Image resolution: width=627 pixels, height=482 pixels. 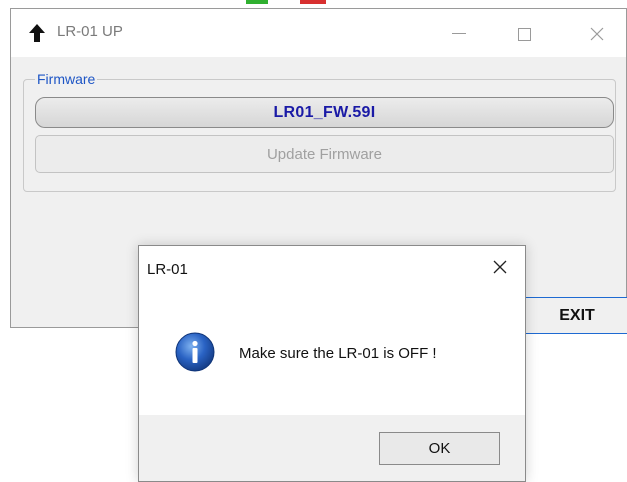 I want to click on title-bar: LR-01 UP, so click(x=318, y=33).